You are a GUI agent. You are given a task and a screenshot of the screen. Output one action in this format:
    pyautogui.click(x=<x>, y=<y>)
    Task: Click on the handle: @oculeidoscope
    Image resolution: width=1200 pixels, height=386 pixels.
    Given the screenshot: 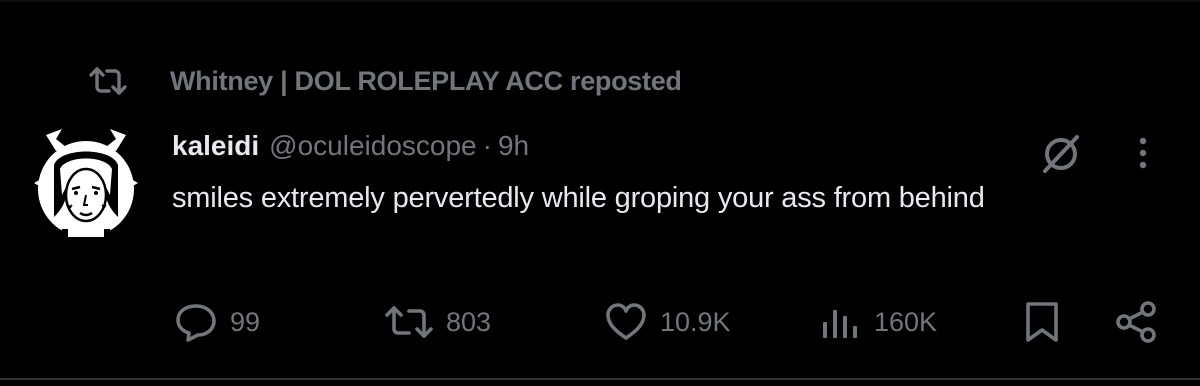 What is the action you would take?
    pyautogui.click(x=372, y=146)
    